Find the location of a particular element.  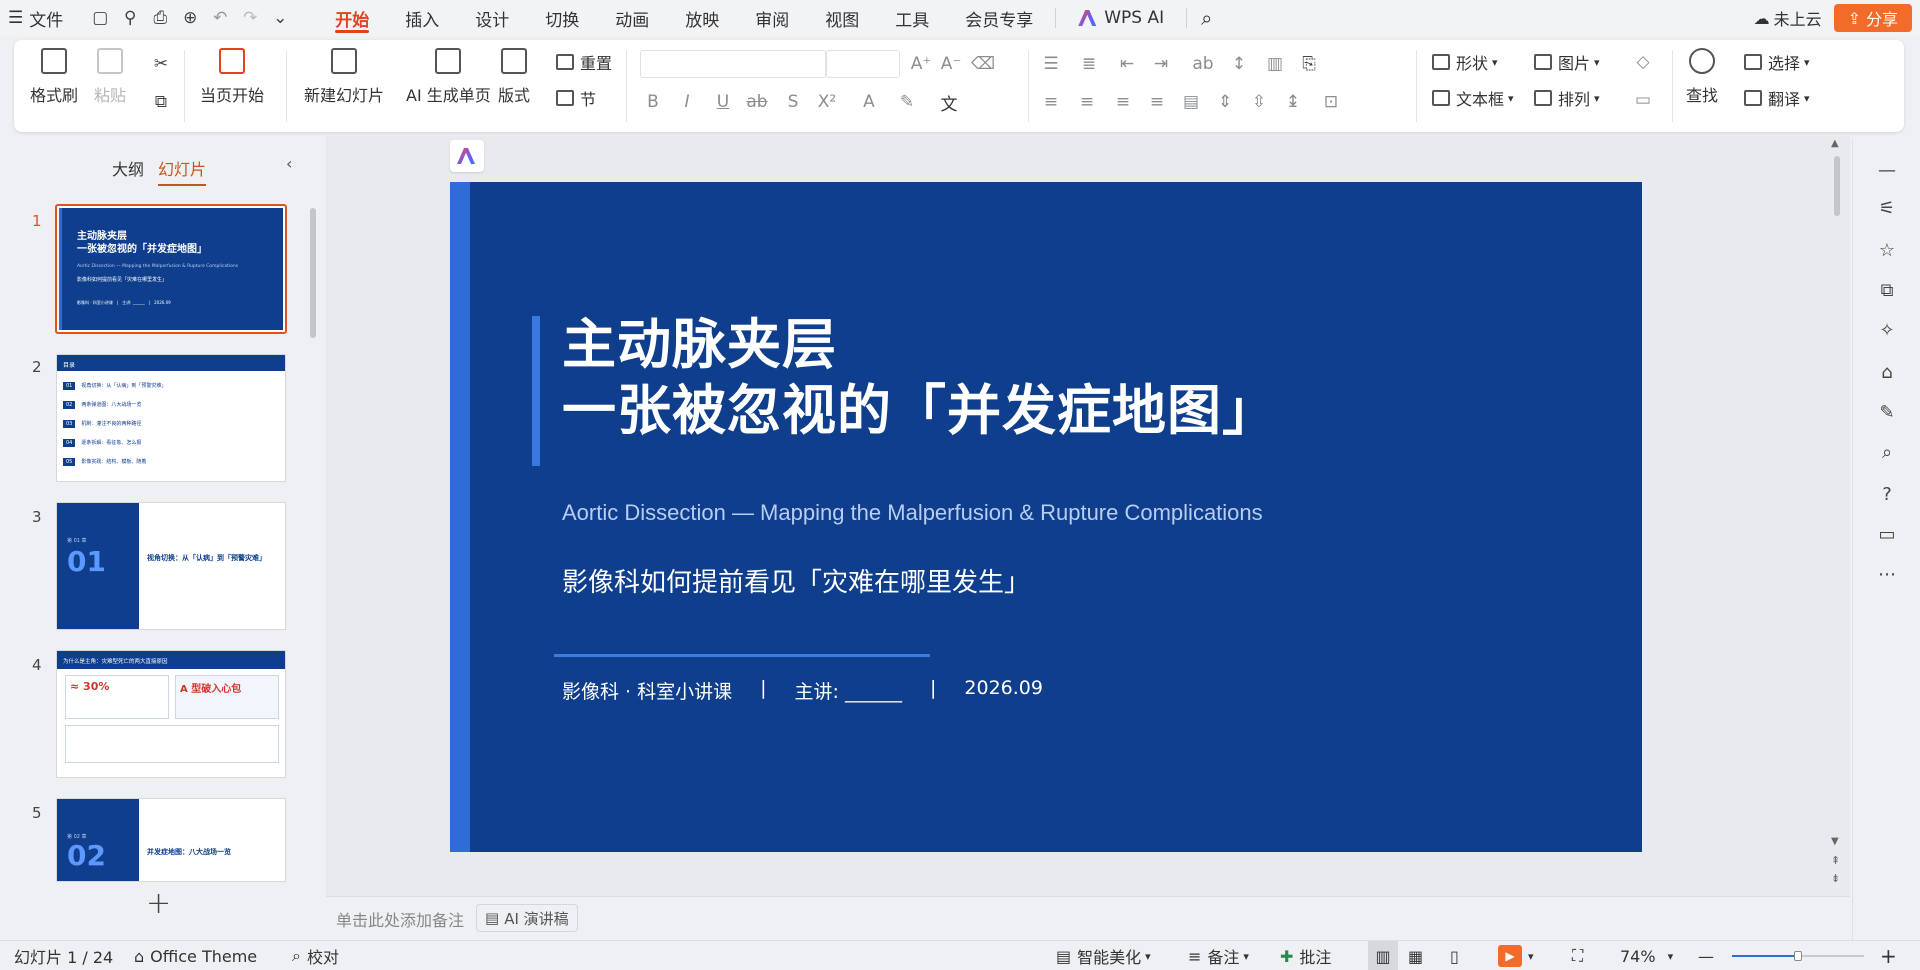

shape-button: 形状 ▾ is located at coordinates (1465, 62).